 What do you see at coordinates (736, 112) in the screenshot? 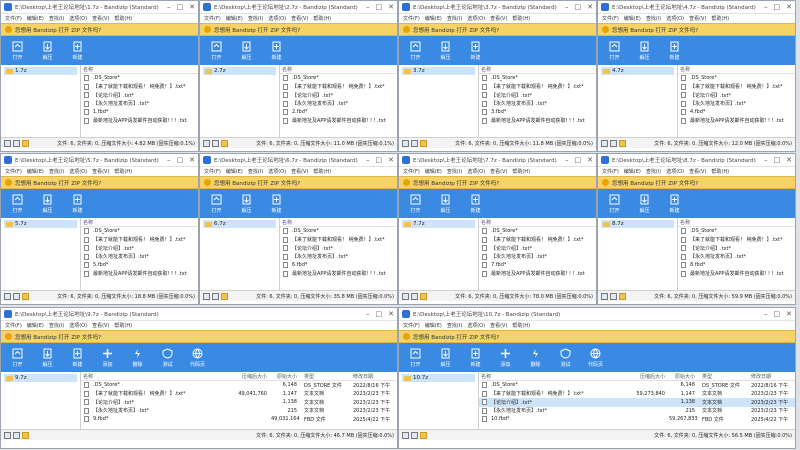
I see `list-item: 4.fbd*` at bounding box center [736, 112].